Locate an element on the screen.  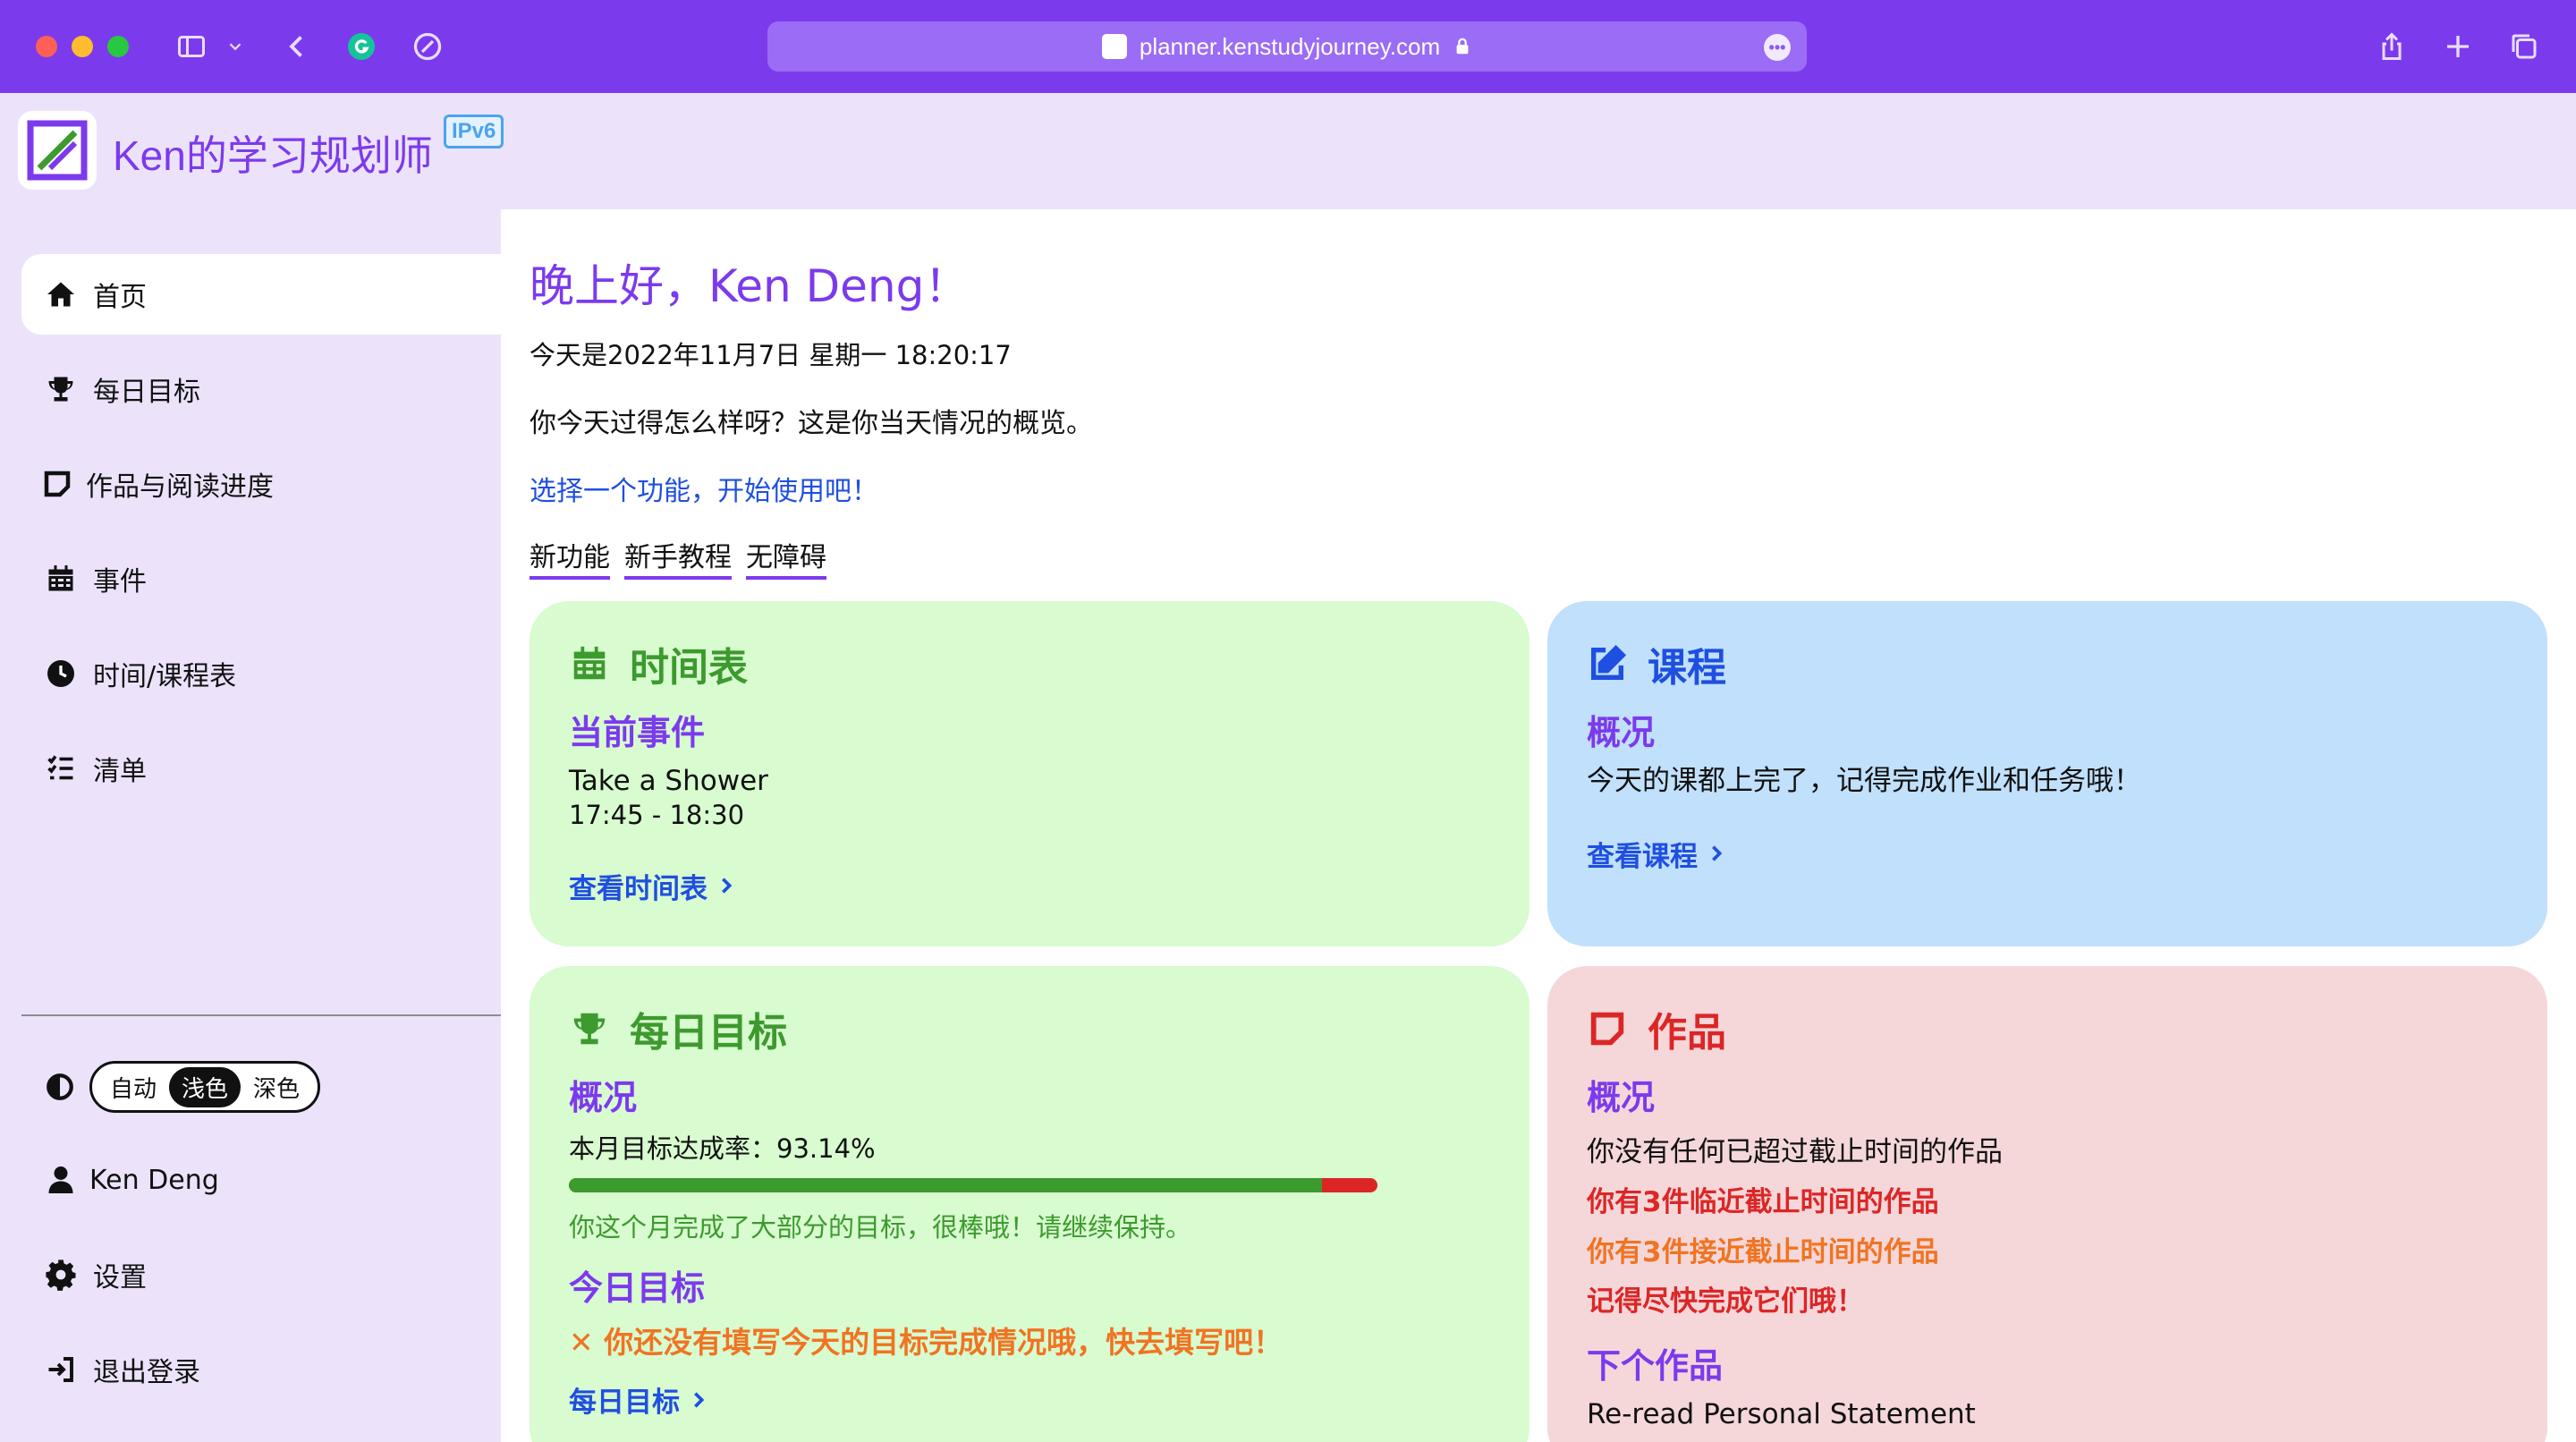
grammarly-icon is located at coordinates (361, 46).